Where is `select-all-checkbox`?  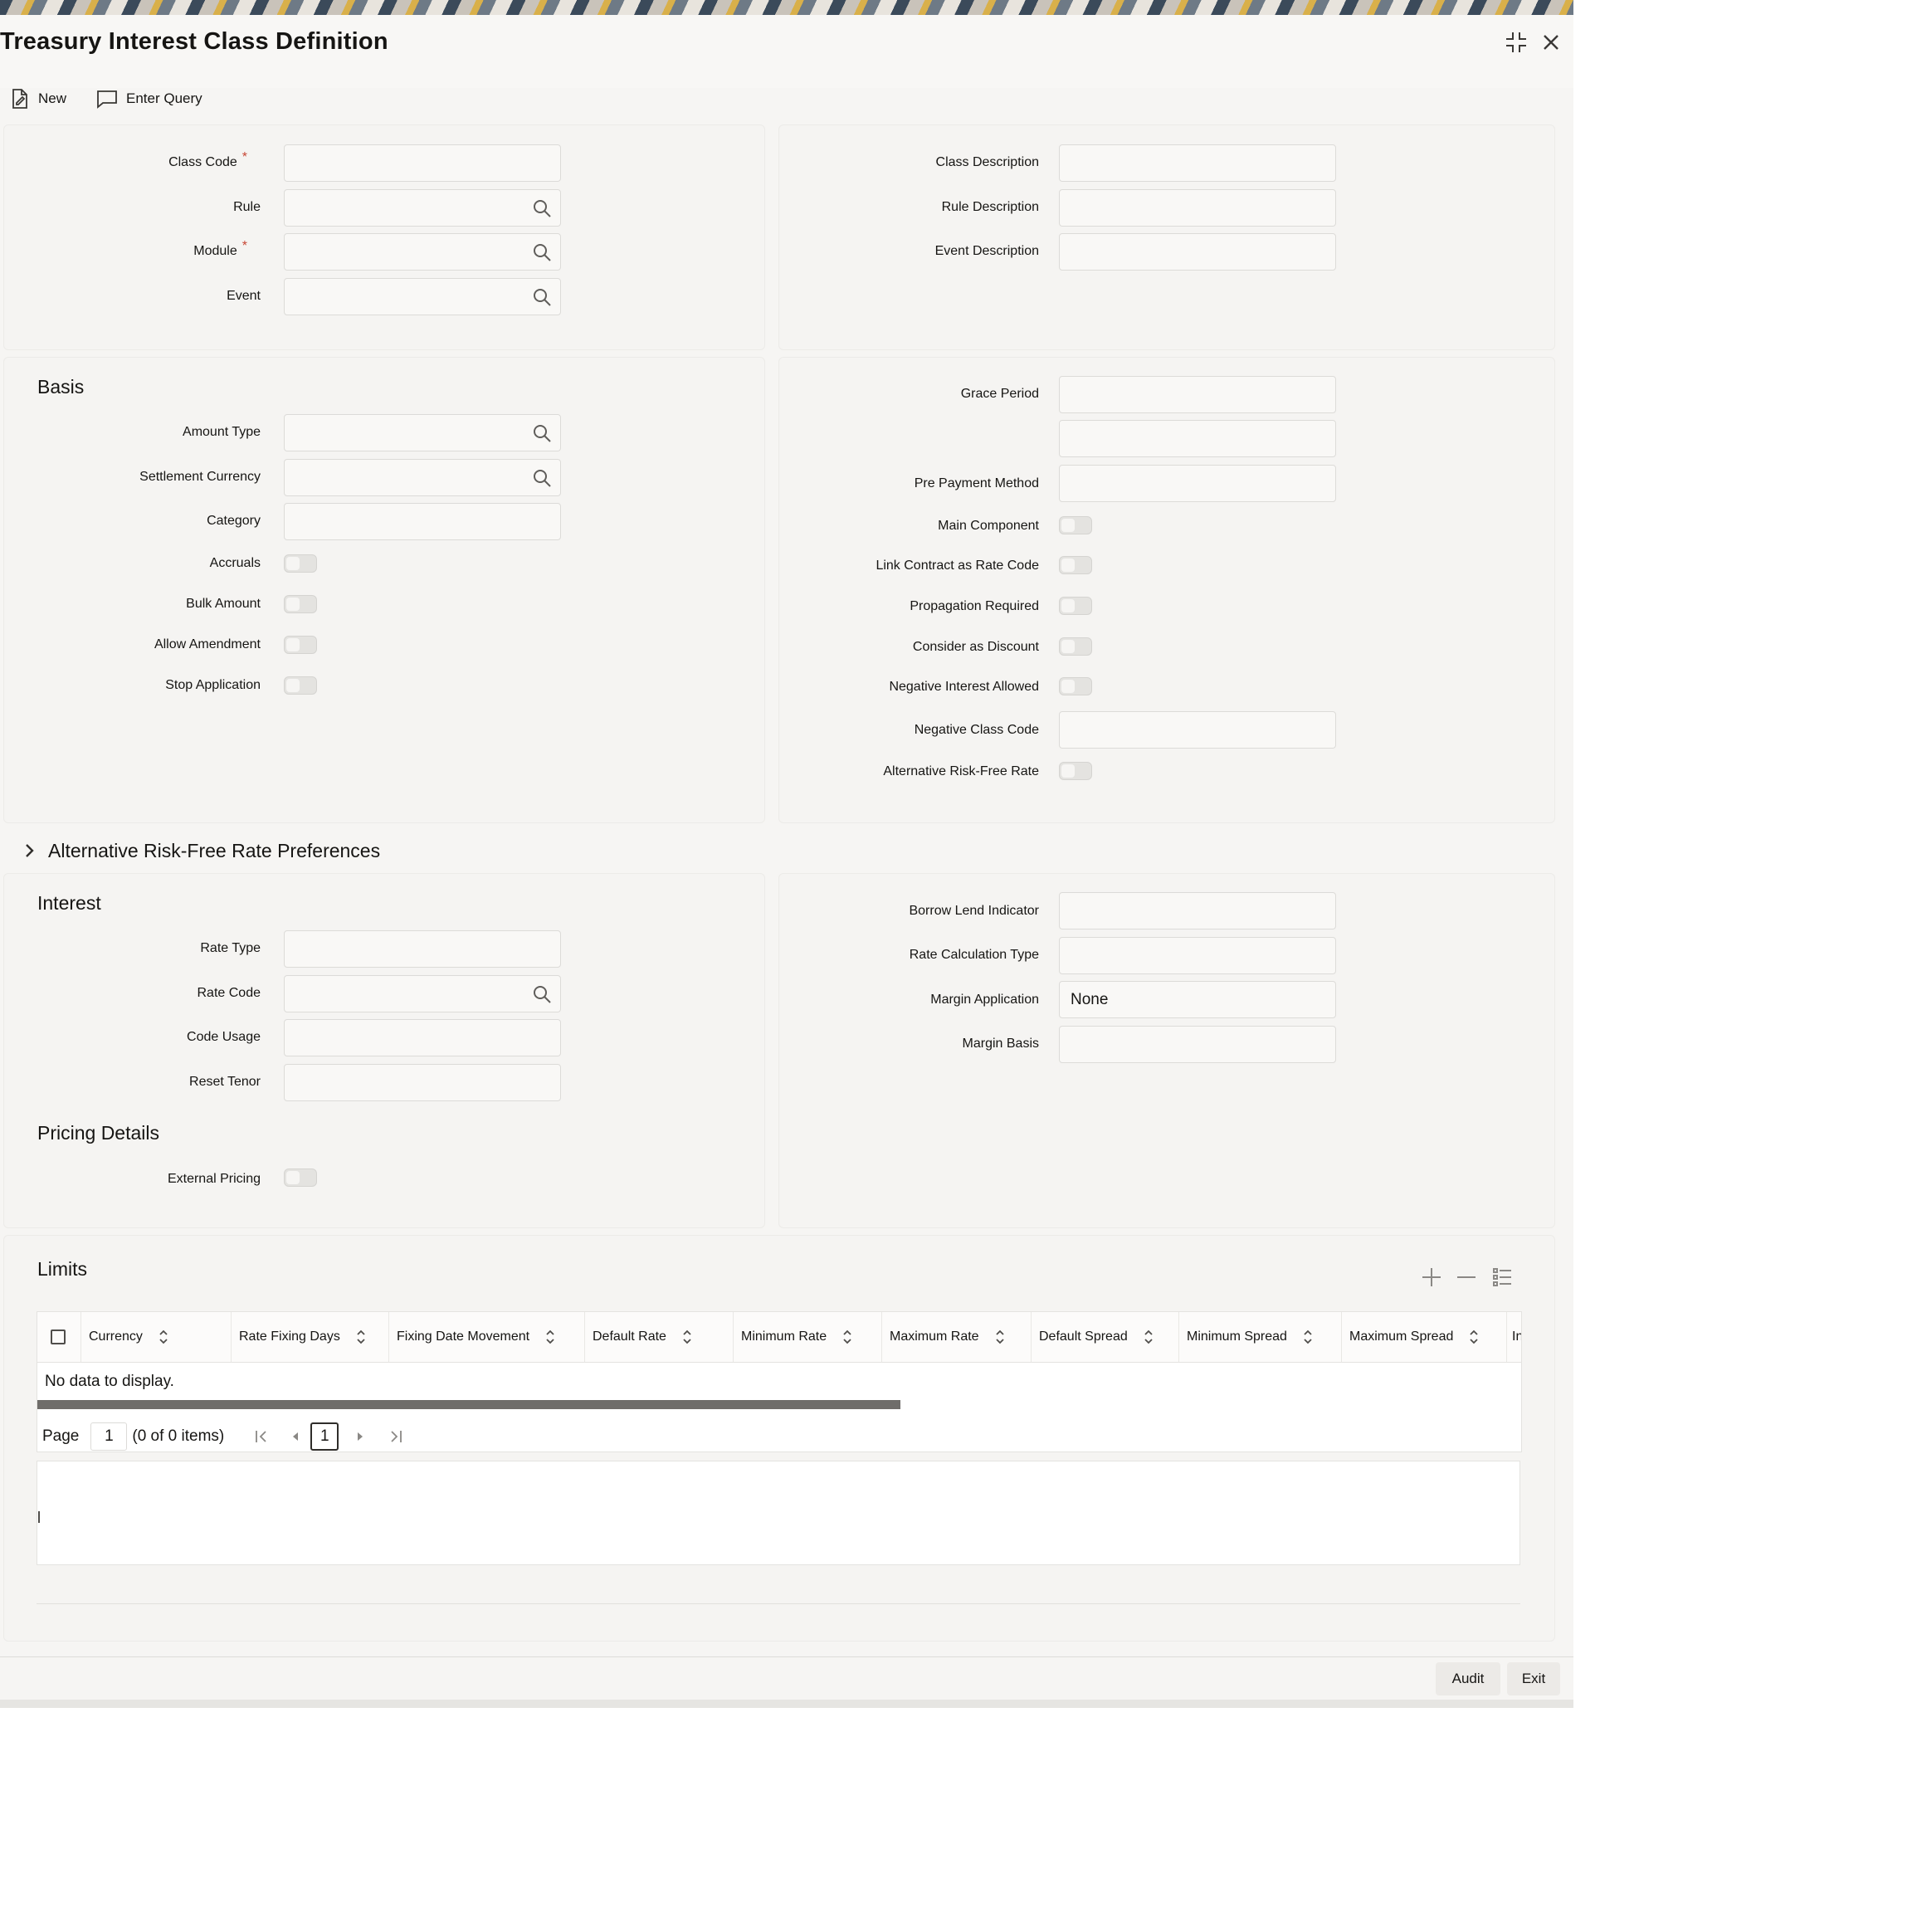 select-all-checkbox is located at coordinates (59, 1337).